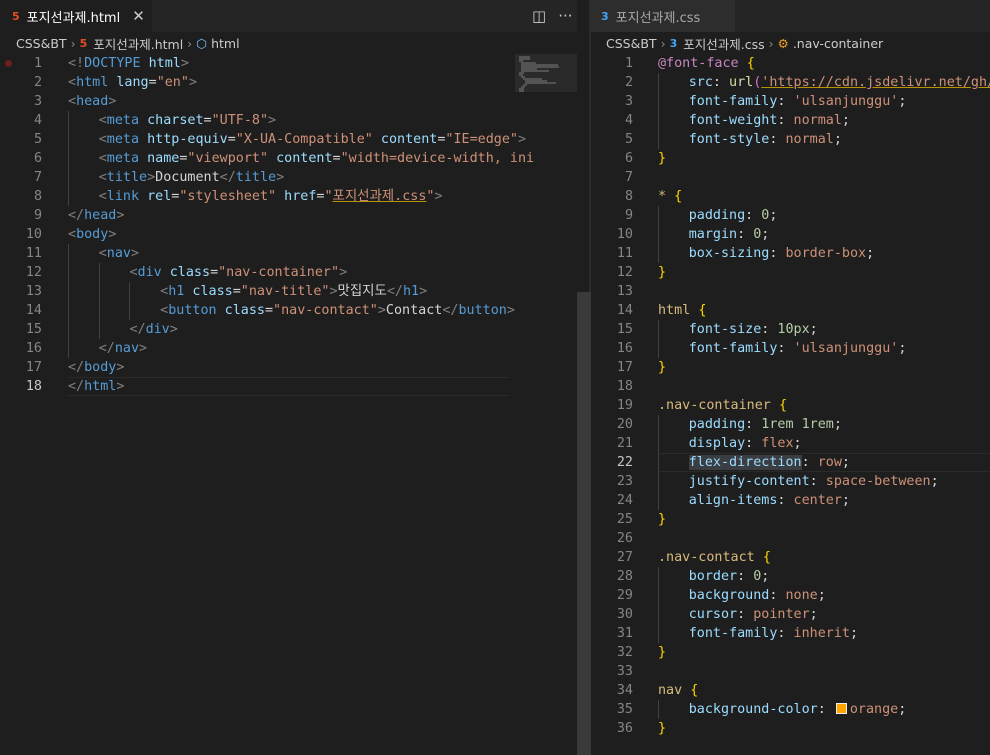 This screenshot has height=755, width=990. Describe the element at coordinates (817, 500) in the screenshot. I see `code-token: center` at that location.